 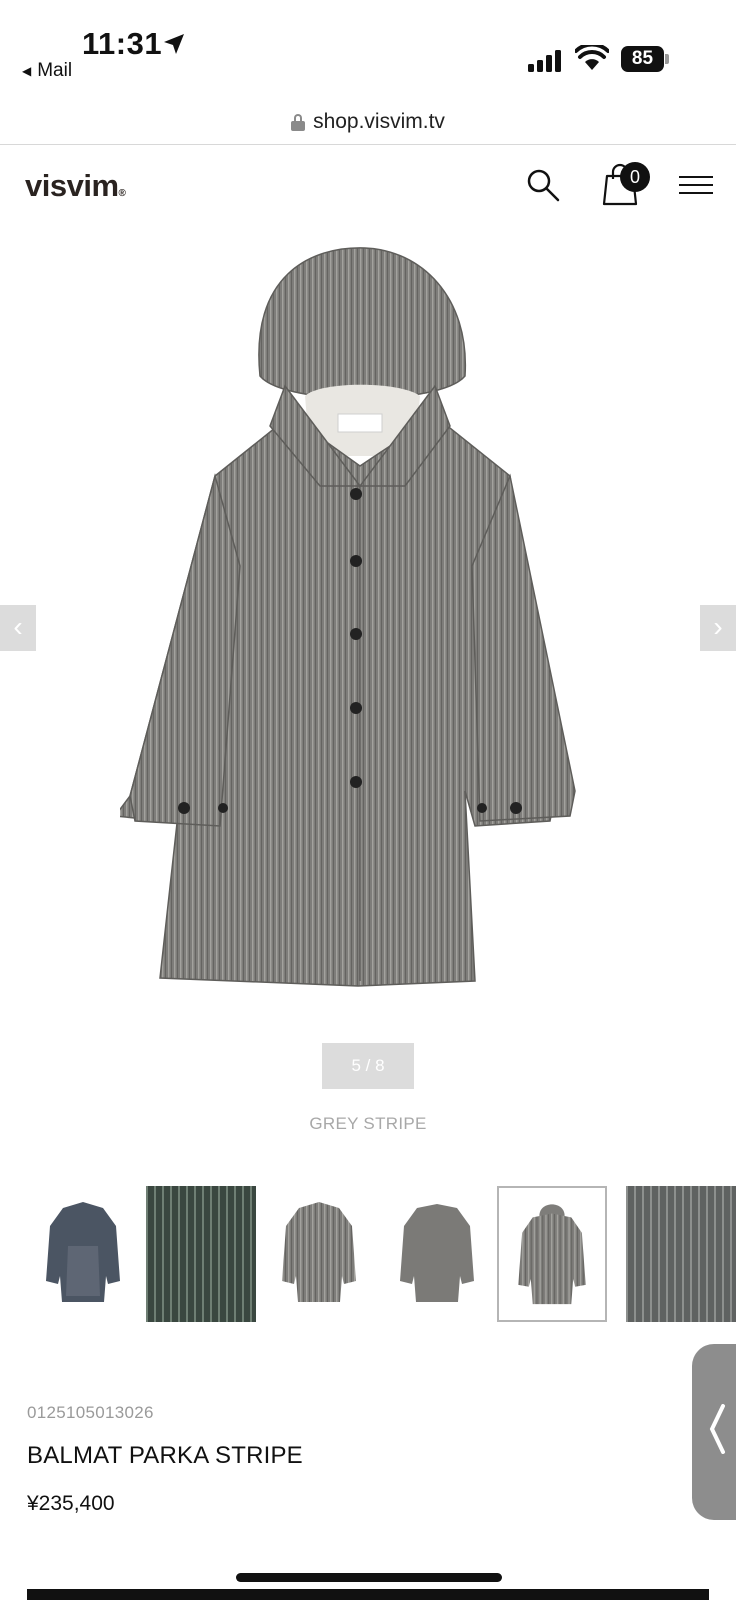 What do you see at coordinates (642, 59) in the screenshot?
I see `battery-level: 85` at bounding box center [642, 59].